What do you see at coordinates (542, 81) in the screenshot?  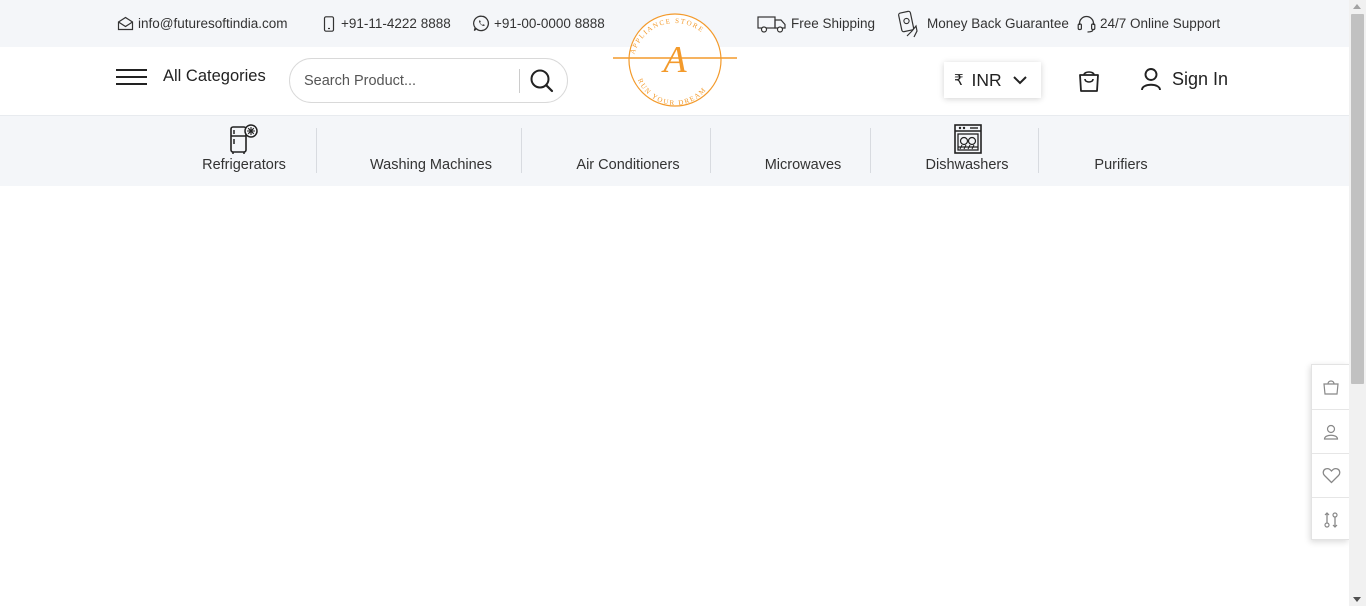 I see `search-icon` at bounding box center [542, 81].